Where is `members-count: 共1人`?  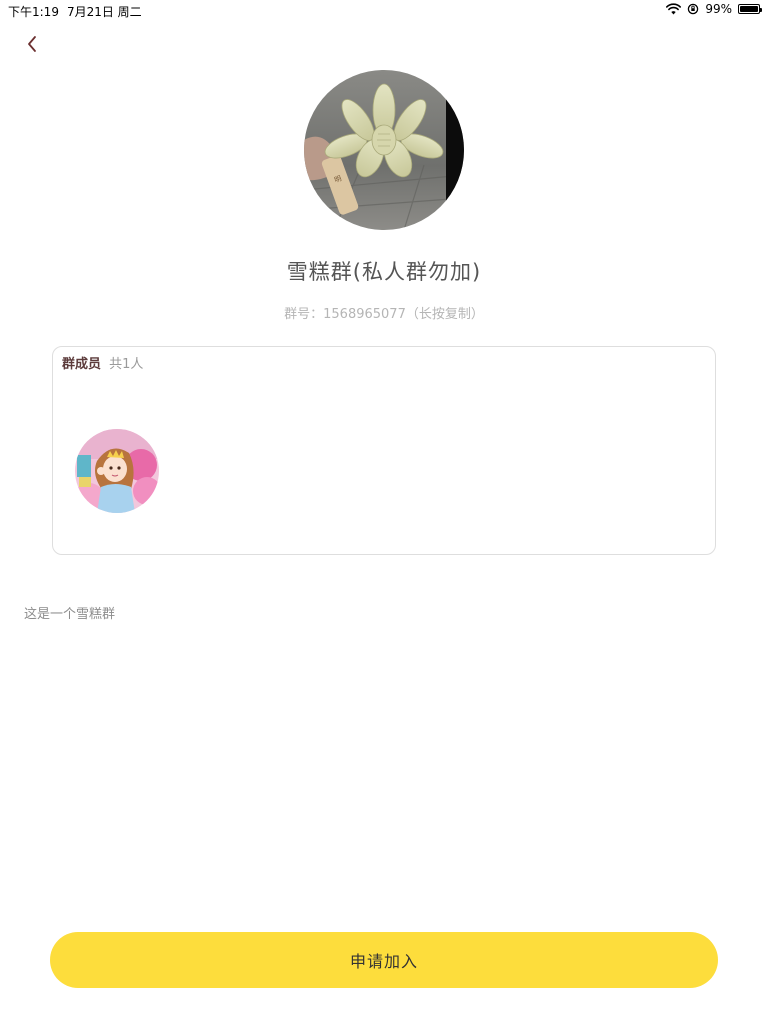 members-count: 共1人 is located at coordinates (126, 364).